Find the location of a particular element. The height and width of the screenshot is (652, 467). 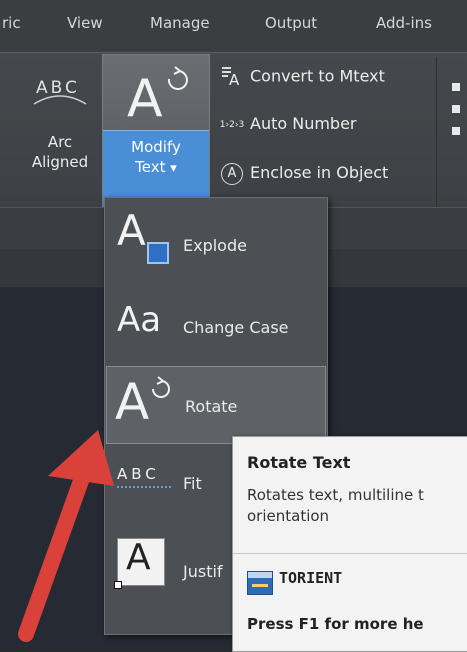

menu-item-explode: A Explode is located at coordinates (216, 244).